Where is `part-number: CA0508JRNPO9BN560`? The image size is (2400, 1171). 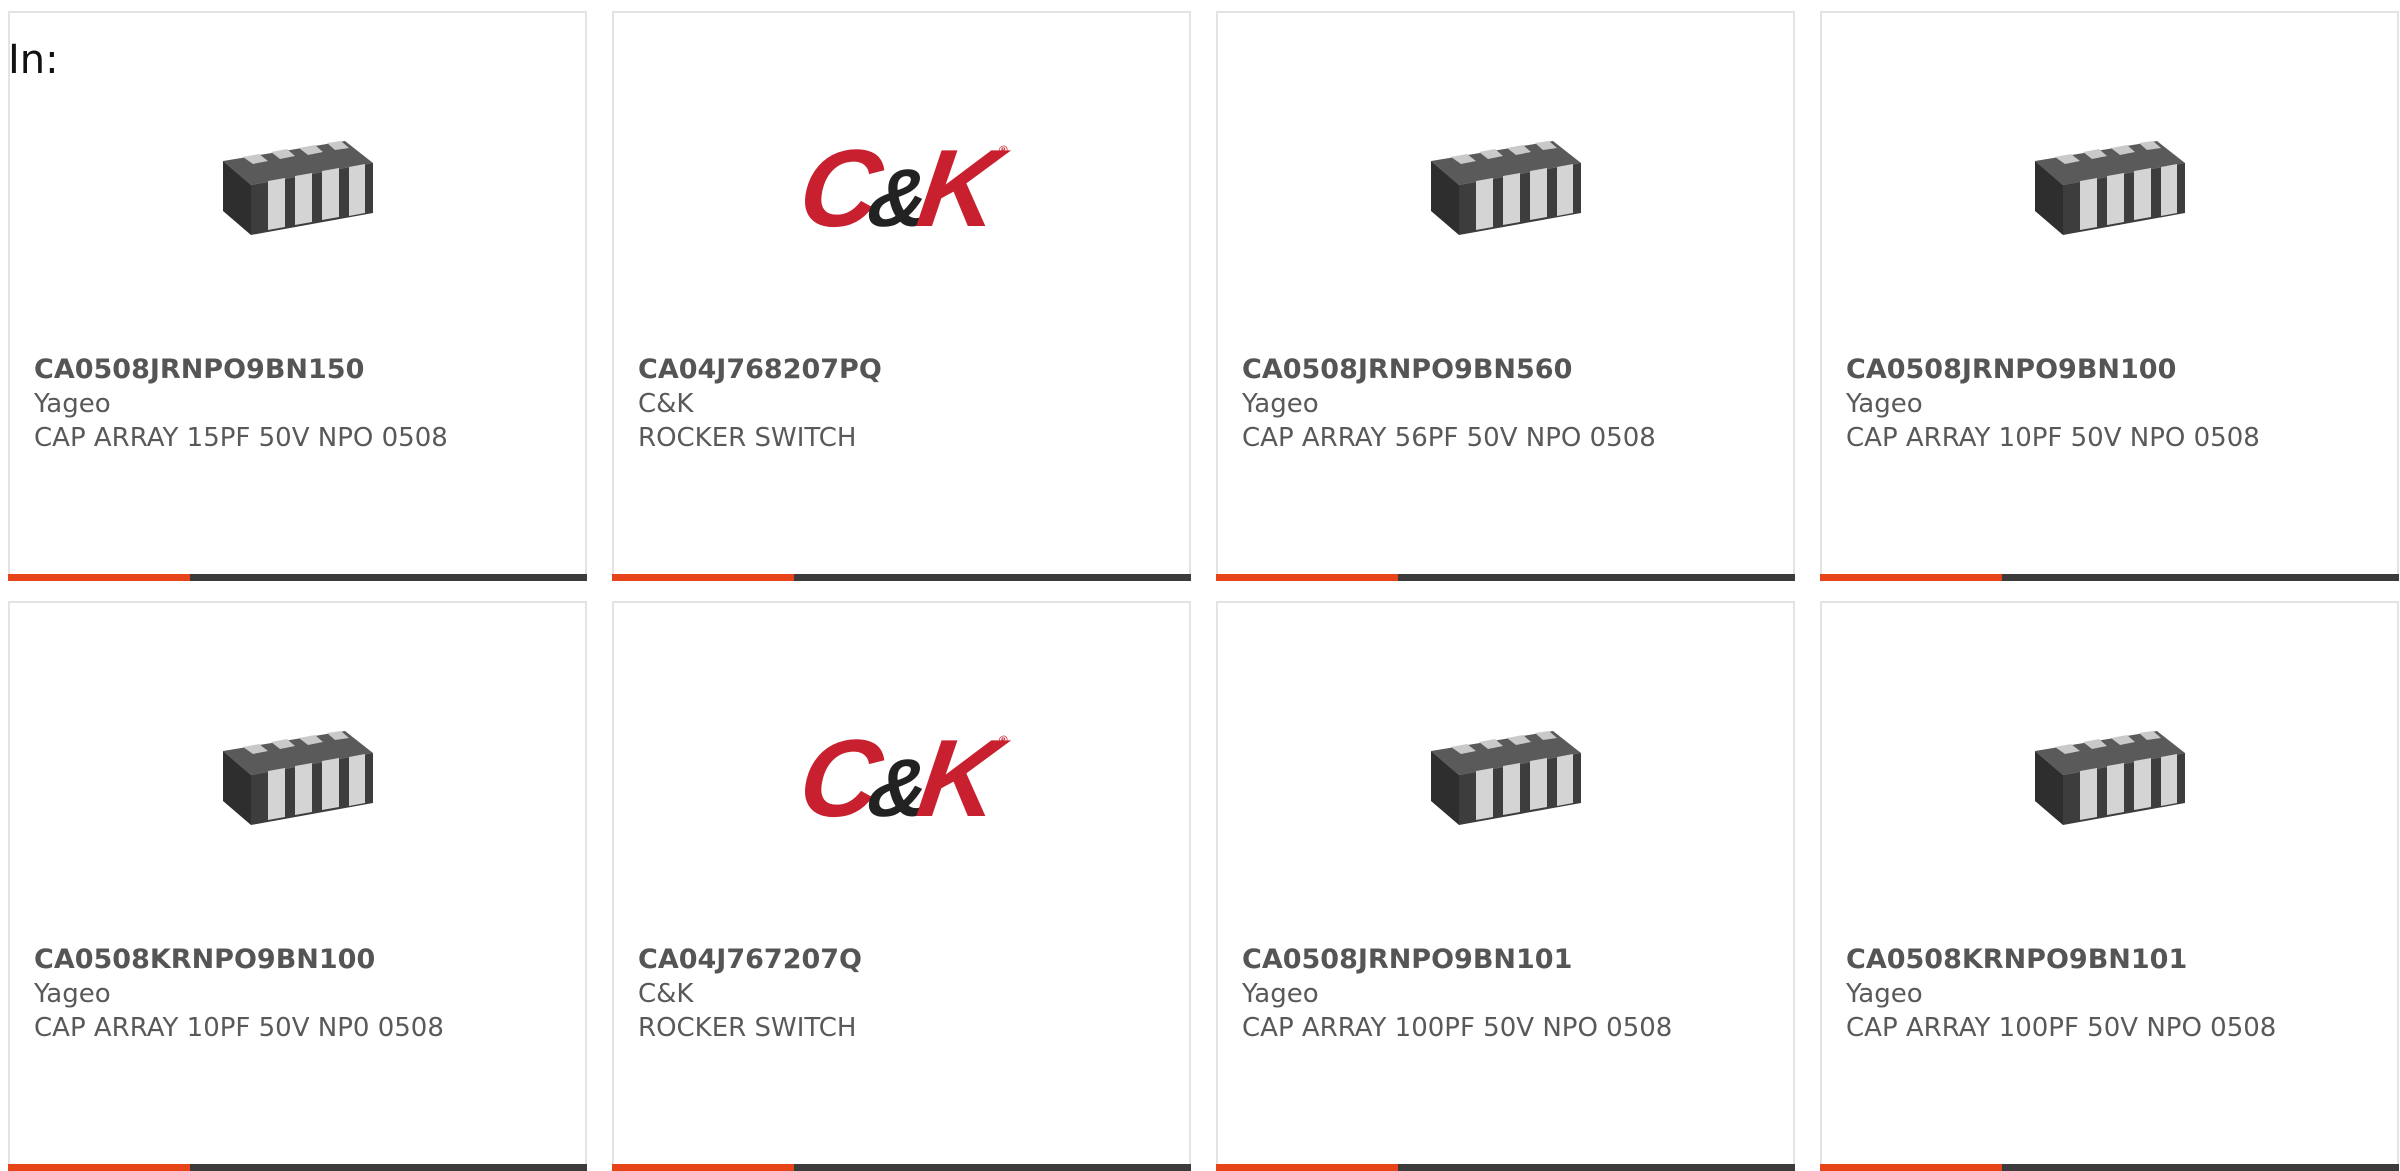
part-number: CA0508JRNPO9BN560 is located at coordinates (1509, 370).